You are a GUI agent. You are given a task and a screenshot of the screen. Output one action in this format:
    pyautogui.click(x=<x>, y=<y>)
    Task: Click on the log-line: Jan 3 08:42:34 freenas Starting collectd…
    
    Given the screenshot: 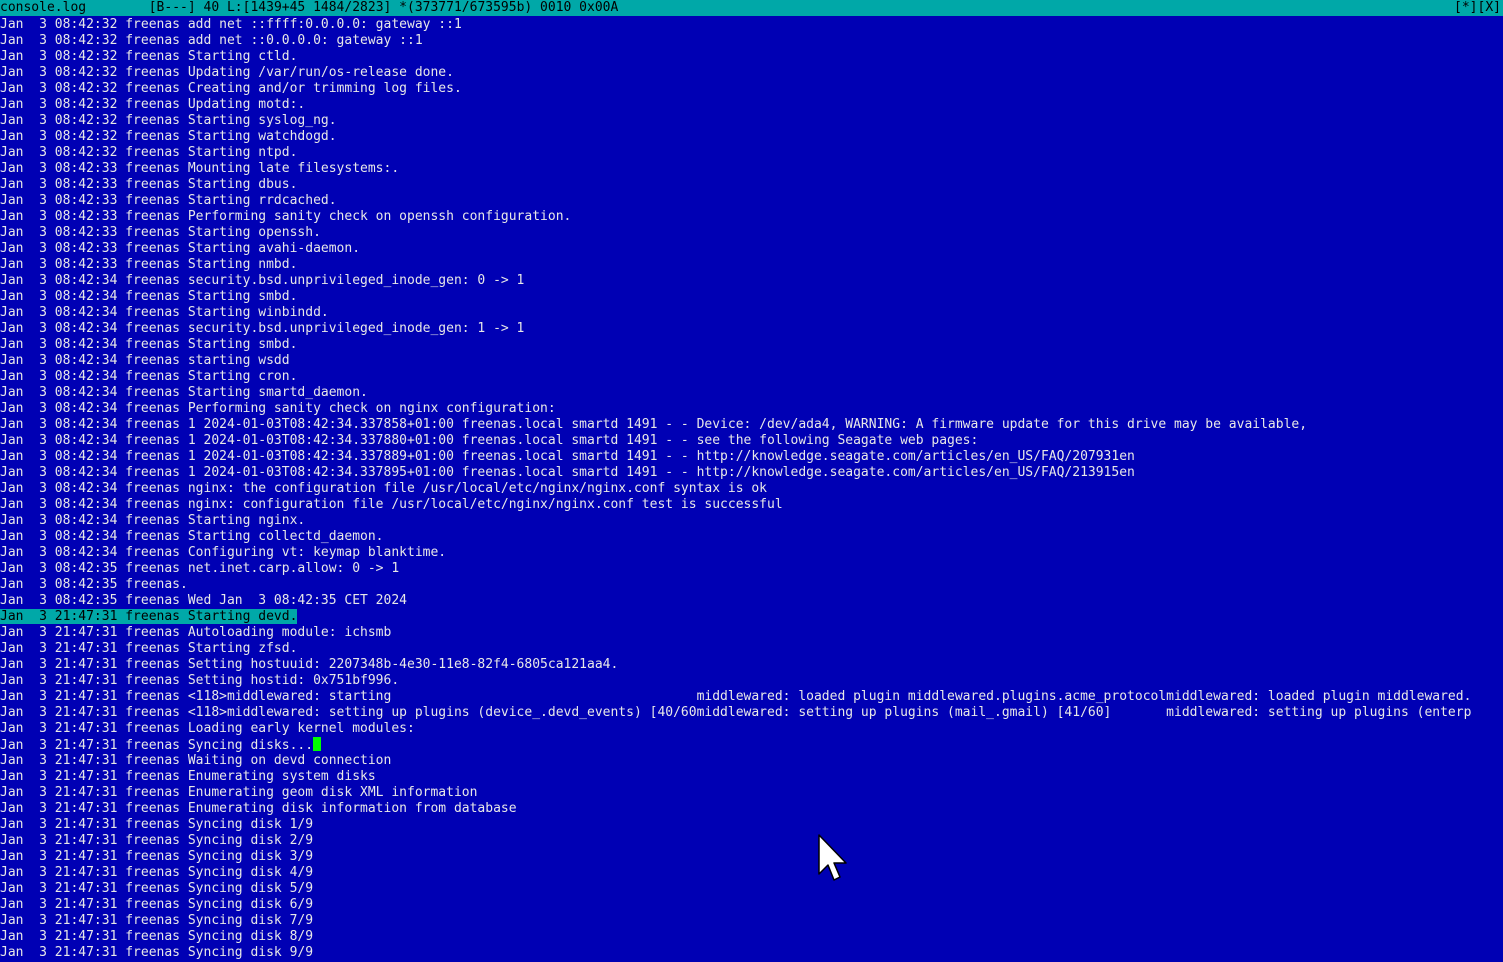 What is the action you would take?
    pyautogui.click(x=751, y=537)
    